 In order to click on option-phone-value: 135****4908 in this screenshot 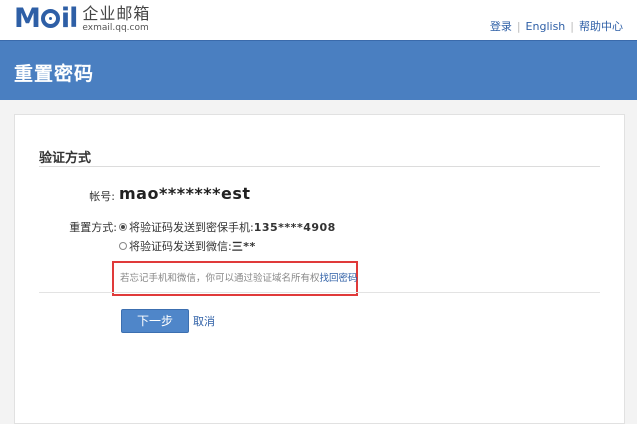, I will do `click(294, 227)`.